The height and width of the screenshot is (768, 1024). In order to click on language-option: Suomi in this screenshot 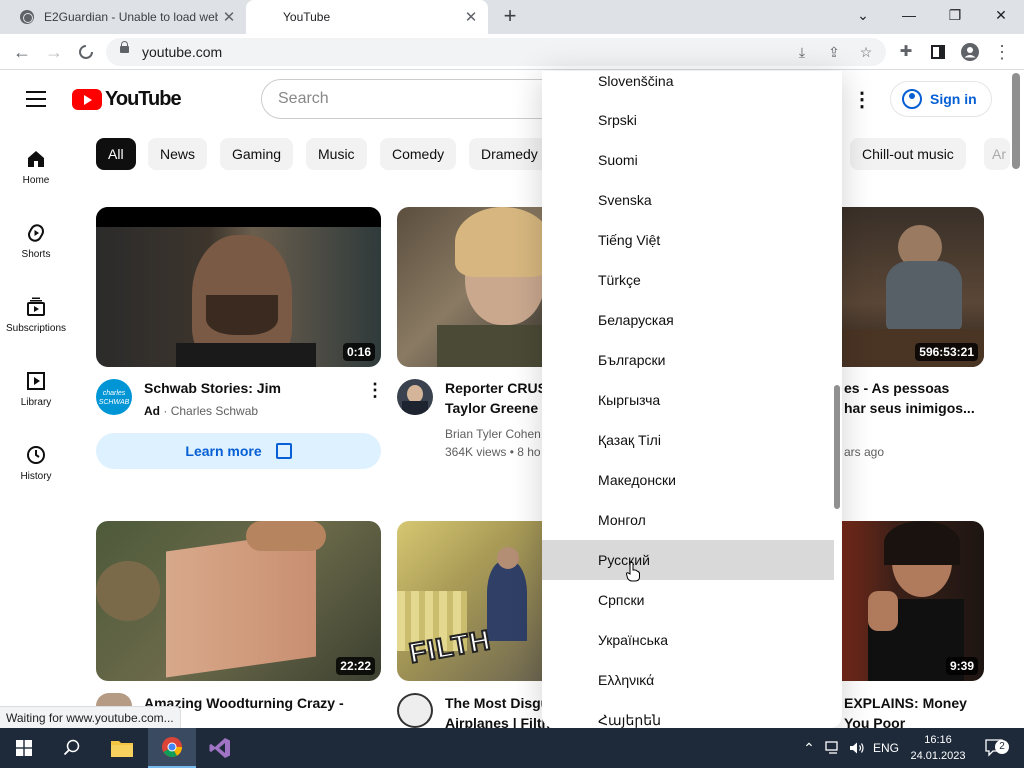, I will do `click(688, 160)`.